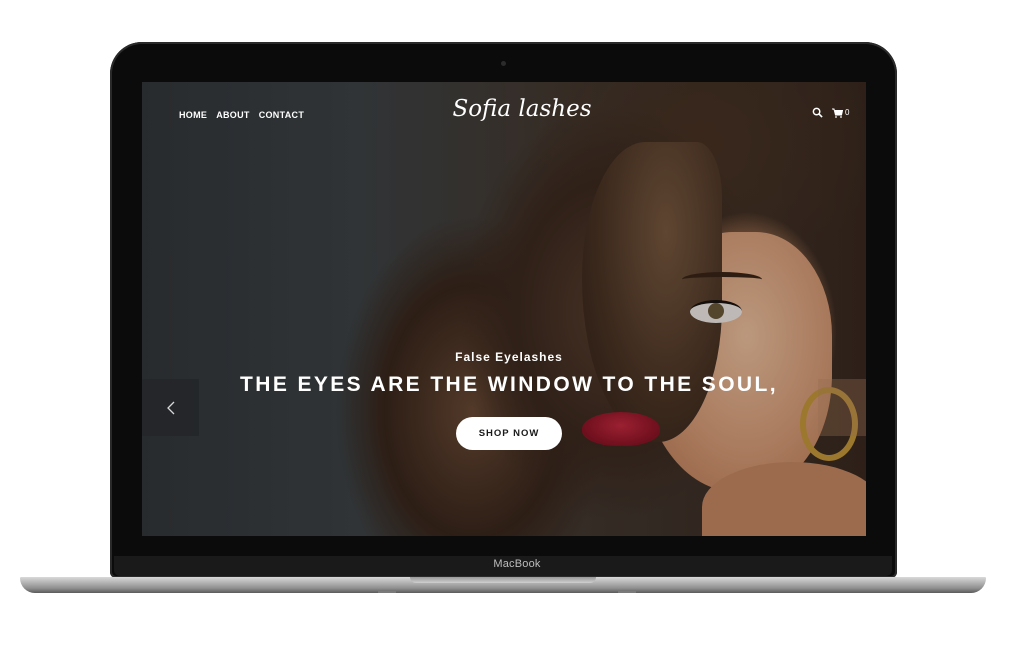 The width and height of the screenshot is (1034, 648). Describe the element at coordinates (193, 115) in the screenshot. I see `nav-home: HOME` at that location.